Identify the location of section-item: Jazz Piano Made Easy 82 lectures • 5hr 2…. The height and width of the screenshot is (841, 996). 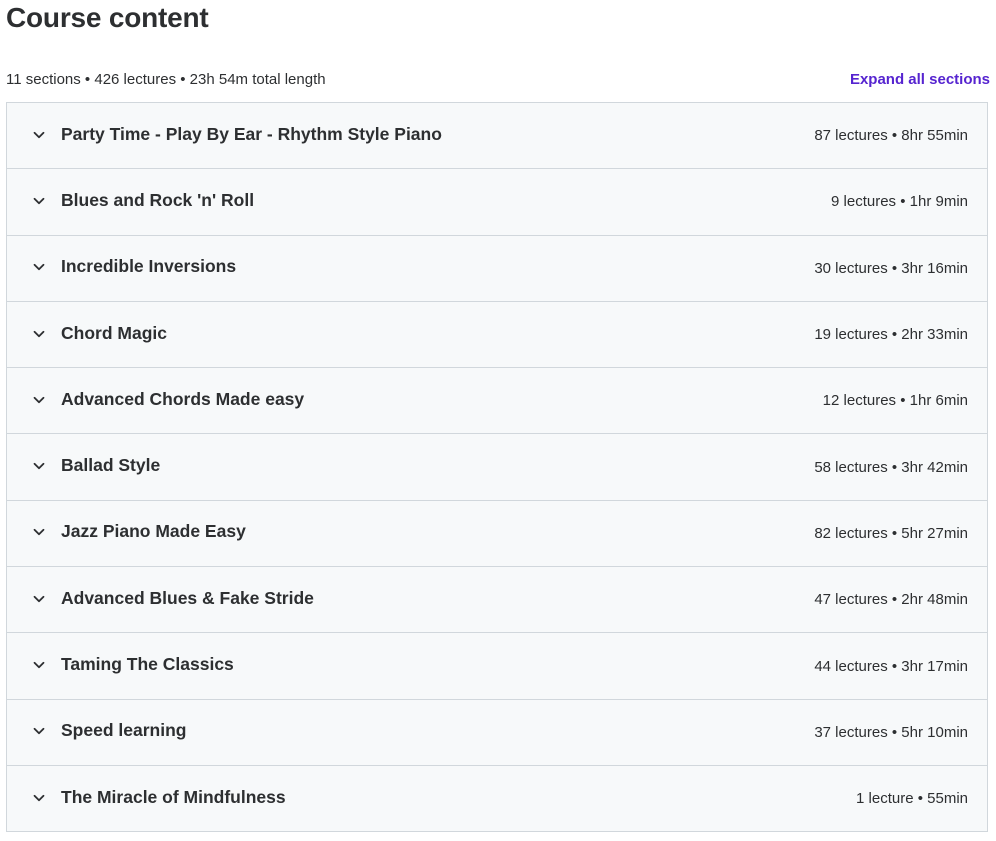
(497, 534).